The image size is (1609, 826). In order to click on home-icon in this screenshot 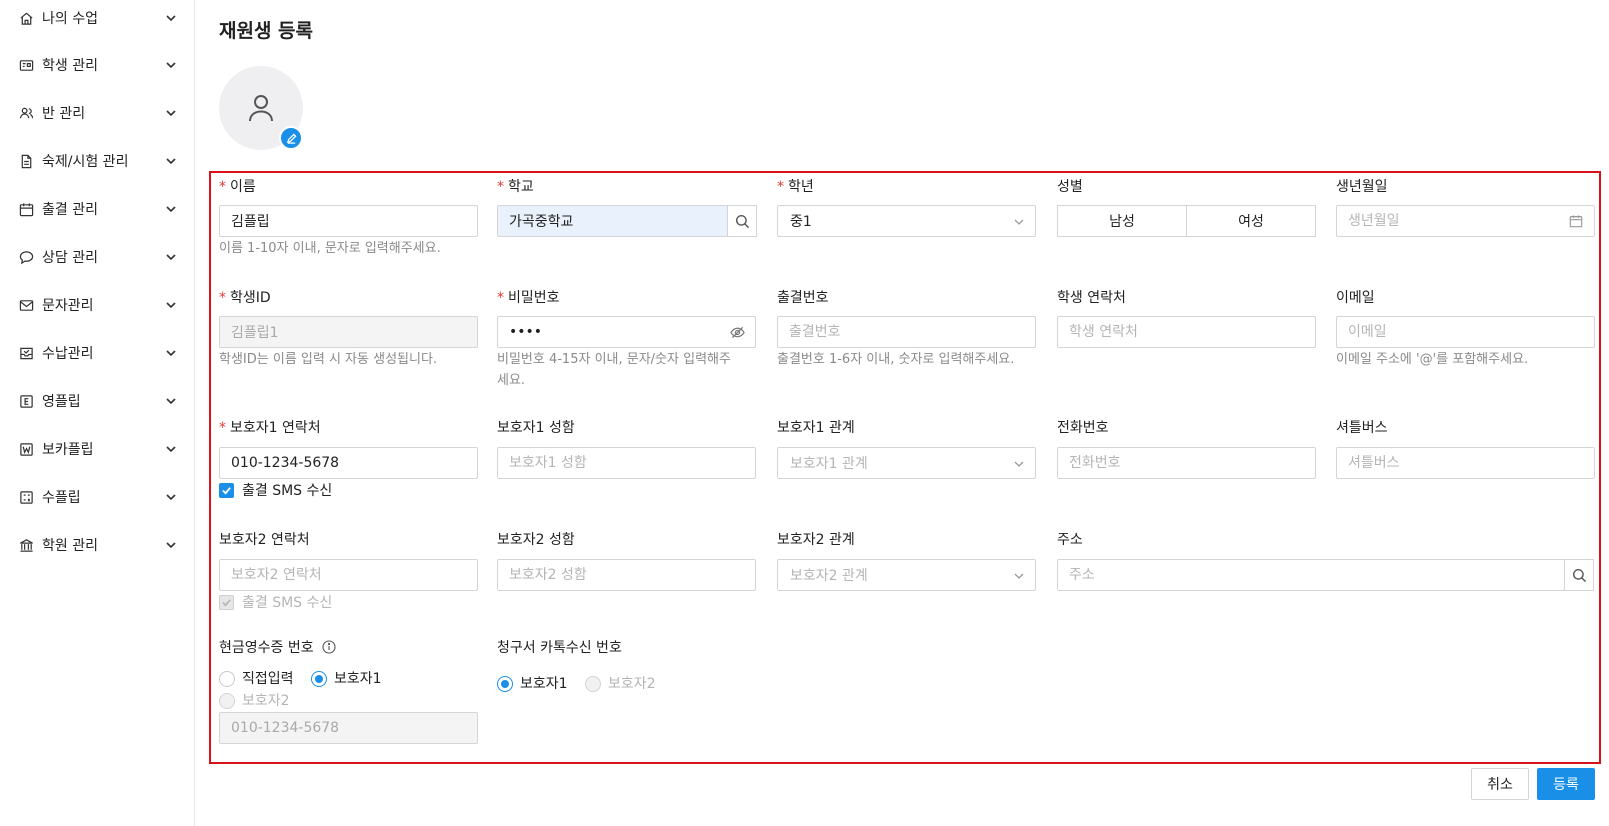, I will do `click(26, 18)`.